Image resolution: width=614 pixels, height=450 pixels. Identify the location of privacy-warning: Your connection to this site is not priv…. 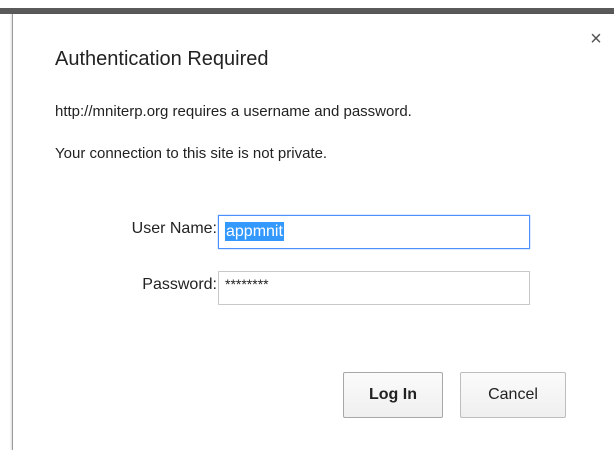
(191, 153).